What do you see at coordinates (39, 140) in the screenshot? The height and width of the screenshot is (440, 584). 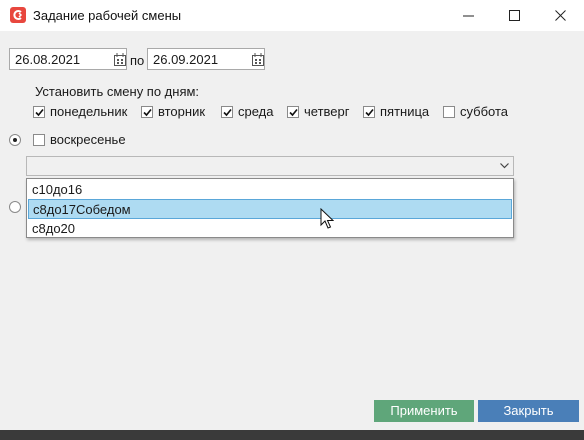 I see `sunday-checkbox` at bounding box center [39, 140].